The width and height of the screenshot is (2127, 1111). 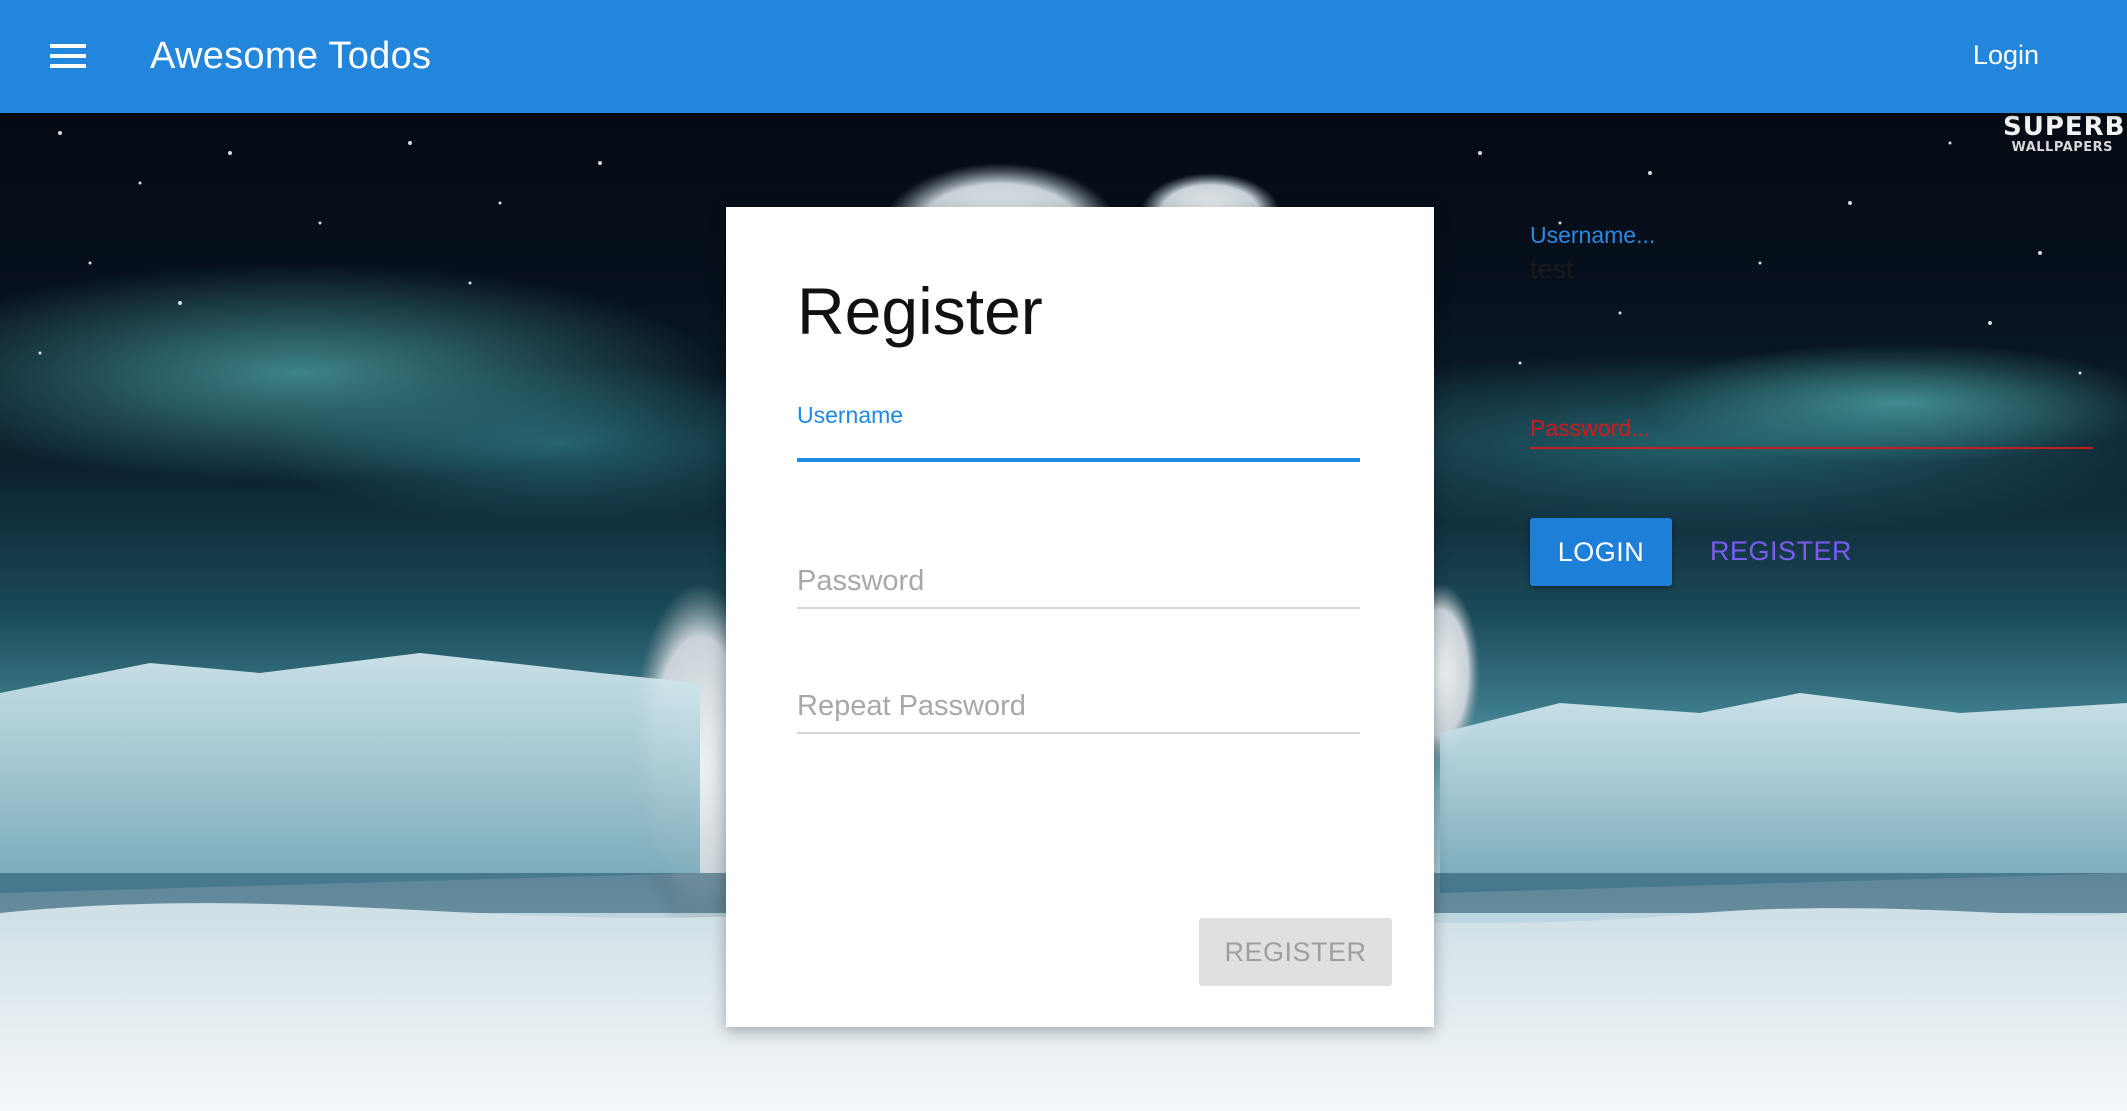 I want to click on watermark-logo: SUPERB WALLPAPERS, so click(x=2064, y=133).